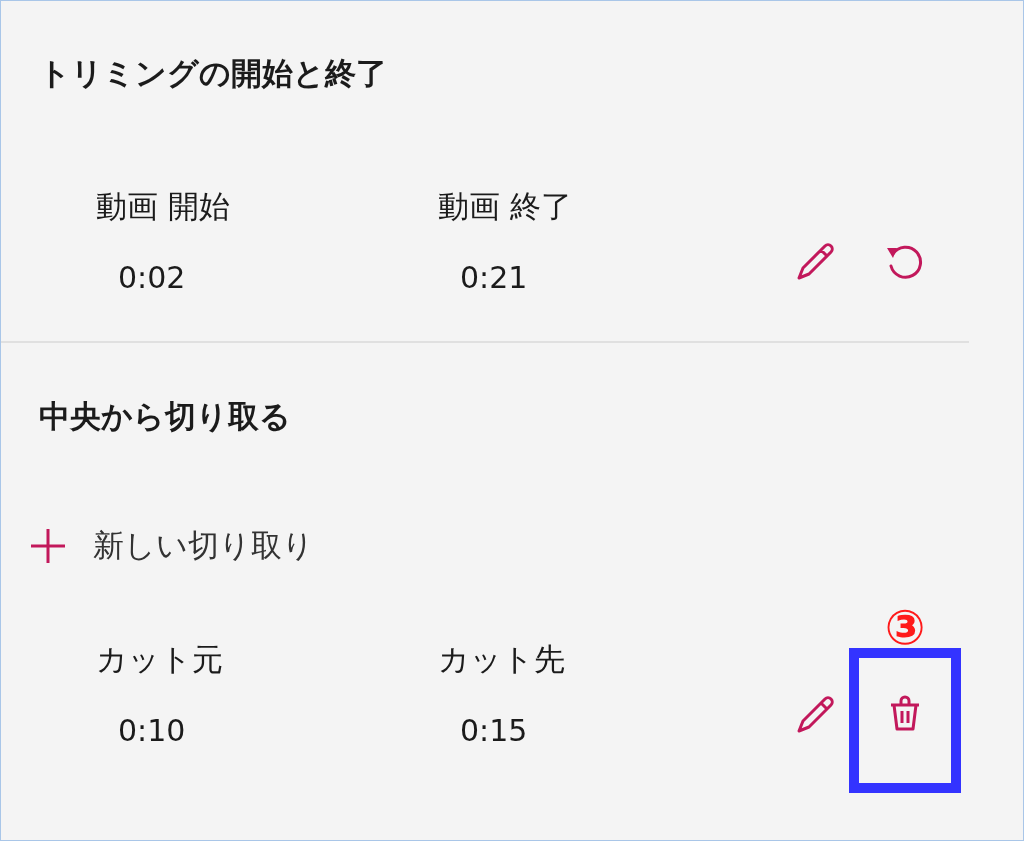 The height and width of the screenshot is (841, 1024). Describe the element at coordinates (152, 278) in the screenshot. I see `time-value: 0:02` at that location.